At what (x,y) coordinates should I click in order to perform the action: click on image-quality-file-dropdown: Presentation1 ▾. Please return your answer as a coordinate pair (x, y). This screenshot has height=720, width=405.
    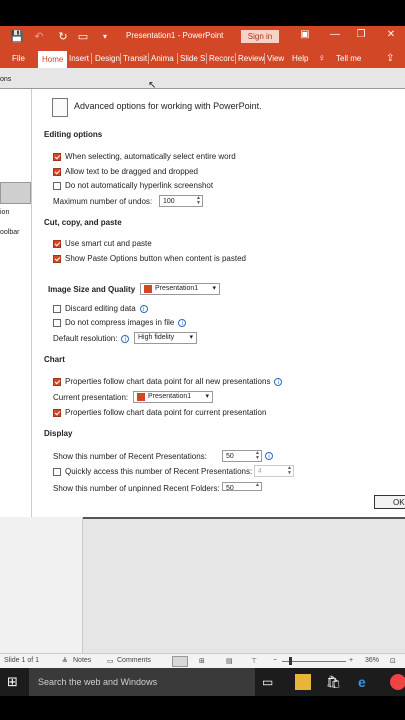
    Looking at the image, I should click on (180, 289).